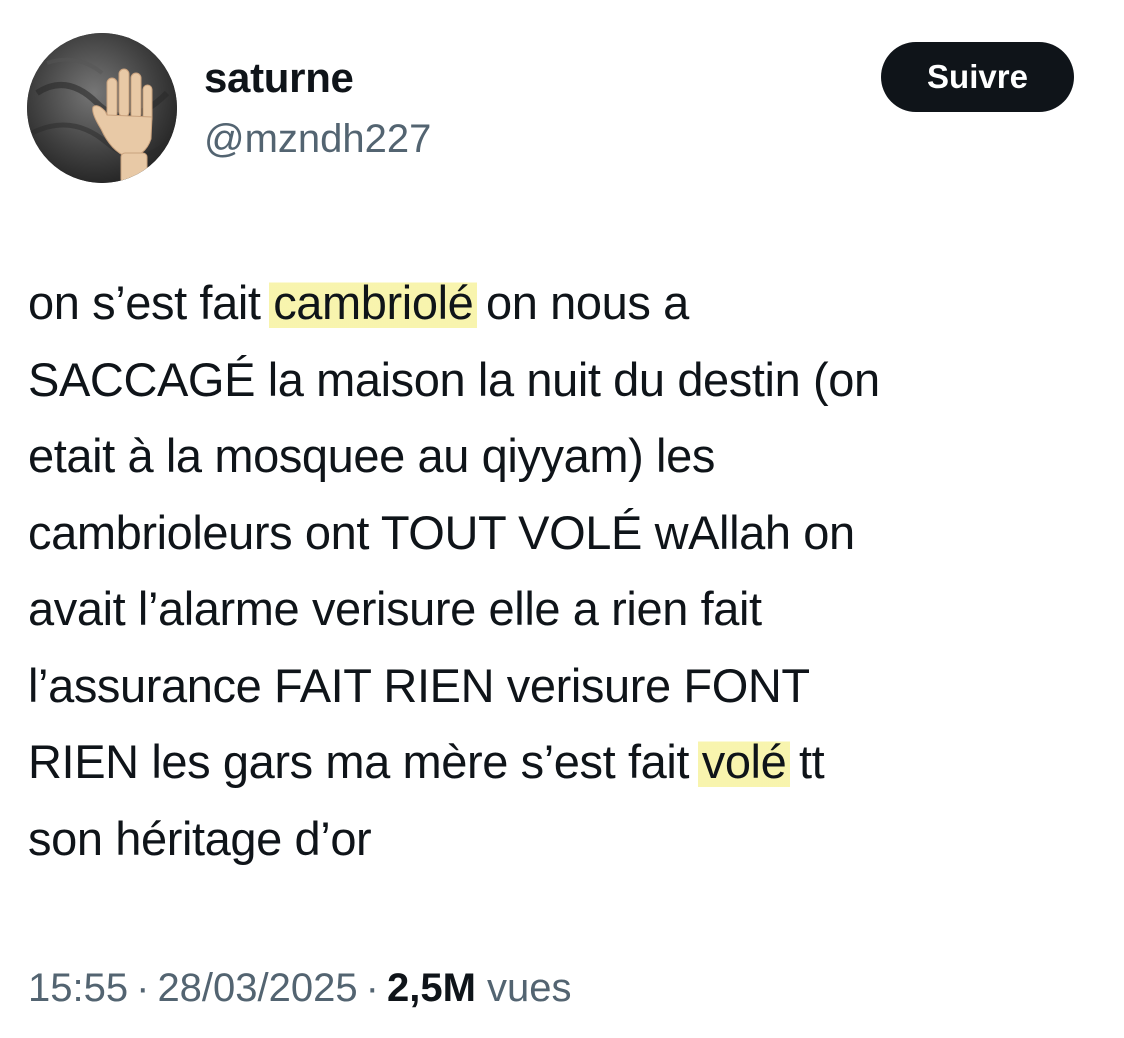  What do you see at coordinates (365, 761) in the screenshot?
I see `tweet-text-segment: RIEN les gars ma mère s’est fait` at bounding box center [365, 761].